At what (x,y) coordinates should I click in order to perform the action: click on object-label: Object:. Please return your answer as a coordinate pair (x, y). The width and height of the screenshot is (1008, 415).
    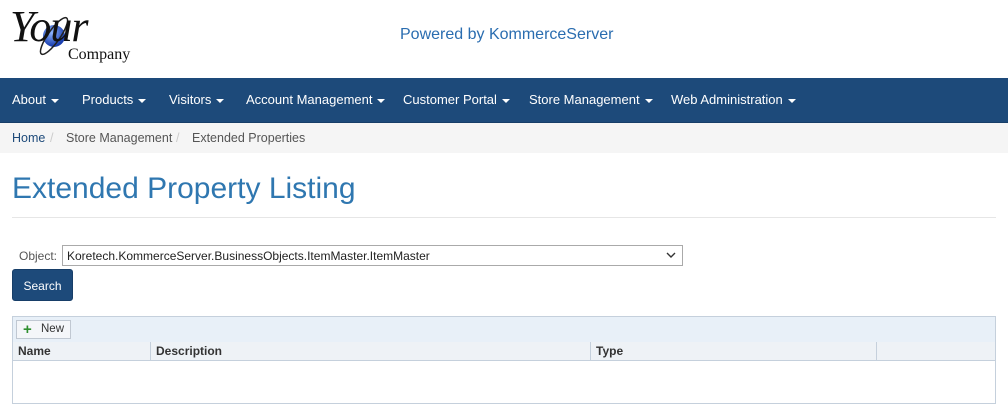
    Looking at the image, I should click on (38, 256).